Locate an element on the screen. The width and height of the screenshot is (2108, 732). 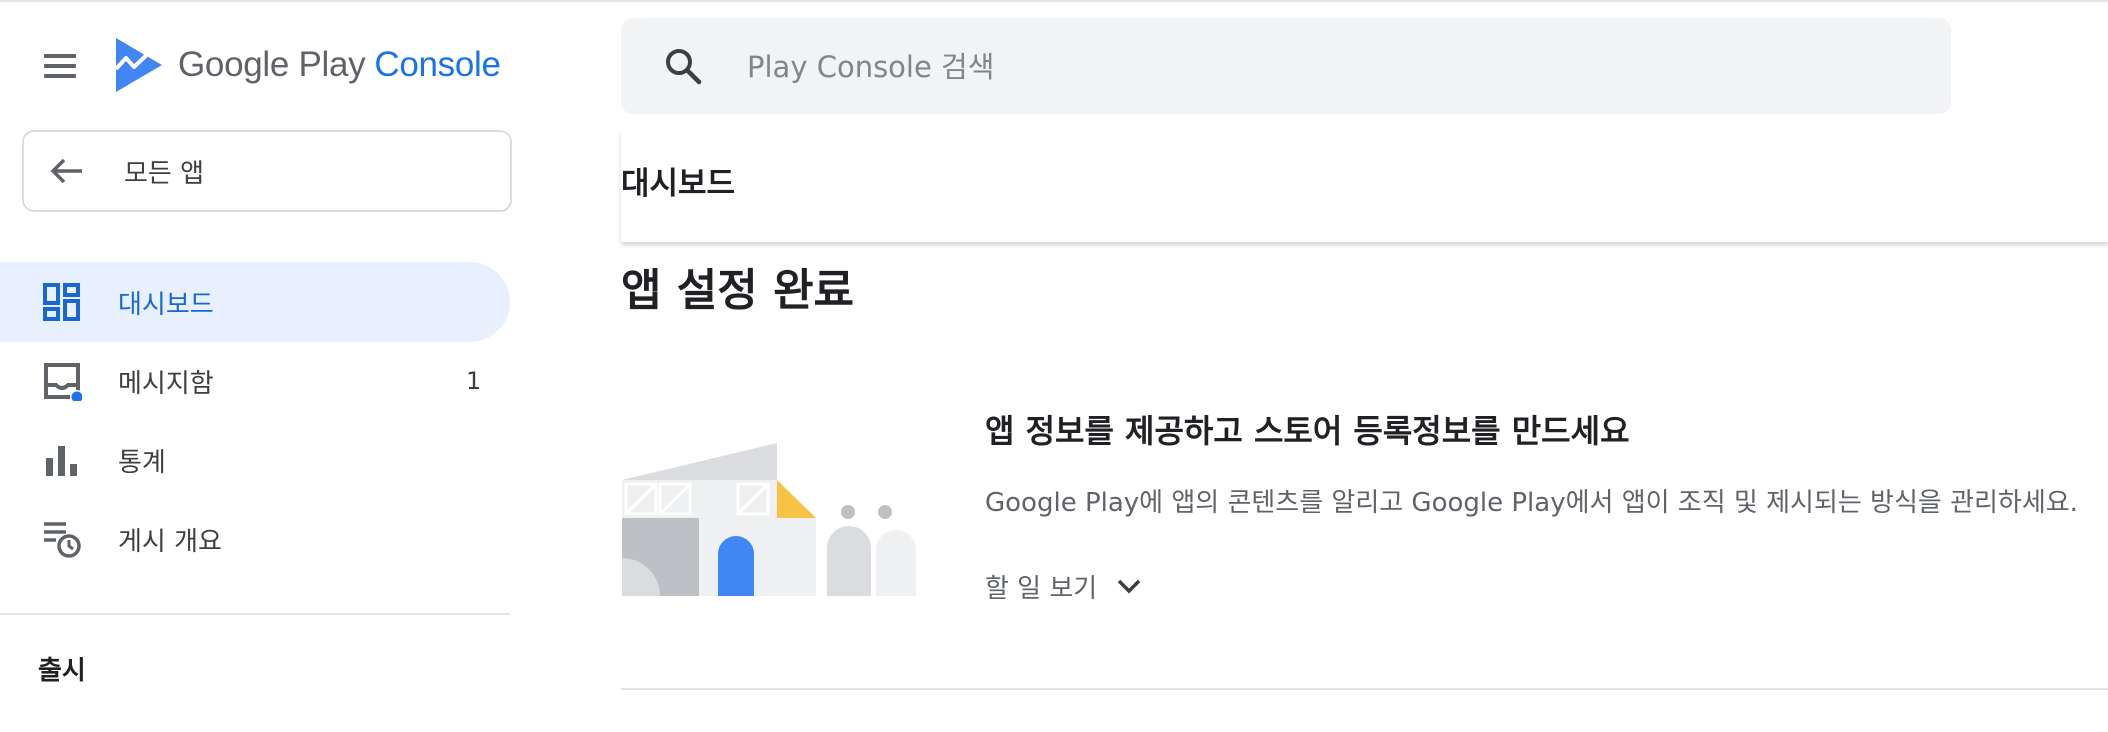
inbox-icon is located at coordinates (63, 382).